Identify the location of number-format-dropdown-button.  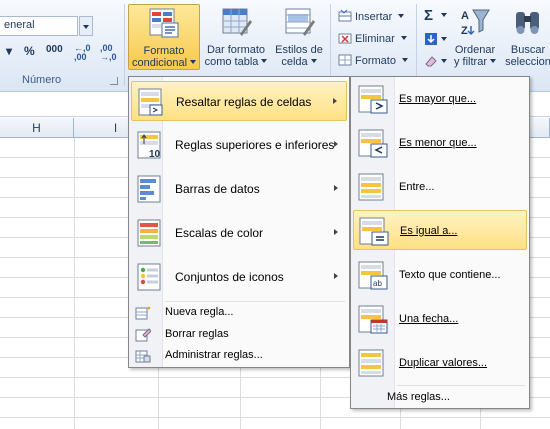
(86, 26).